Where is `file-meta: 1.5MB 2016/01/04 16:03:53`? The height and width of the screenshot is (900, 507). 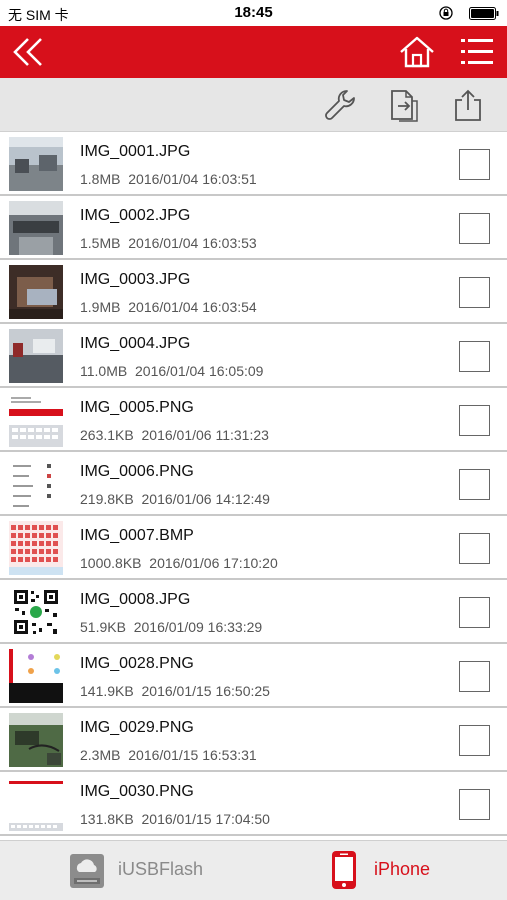
file-meta: 1.5MB 2016/01/04 16:03:53 is located at coordinates (168, 243).